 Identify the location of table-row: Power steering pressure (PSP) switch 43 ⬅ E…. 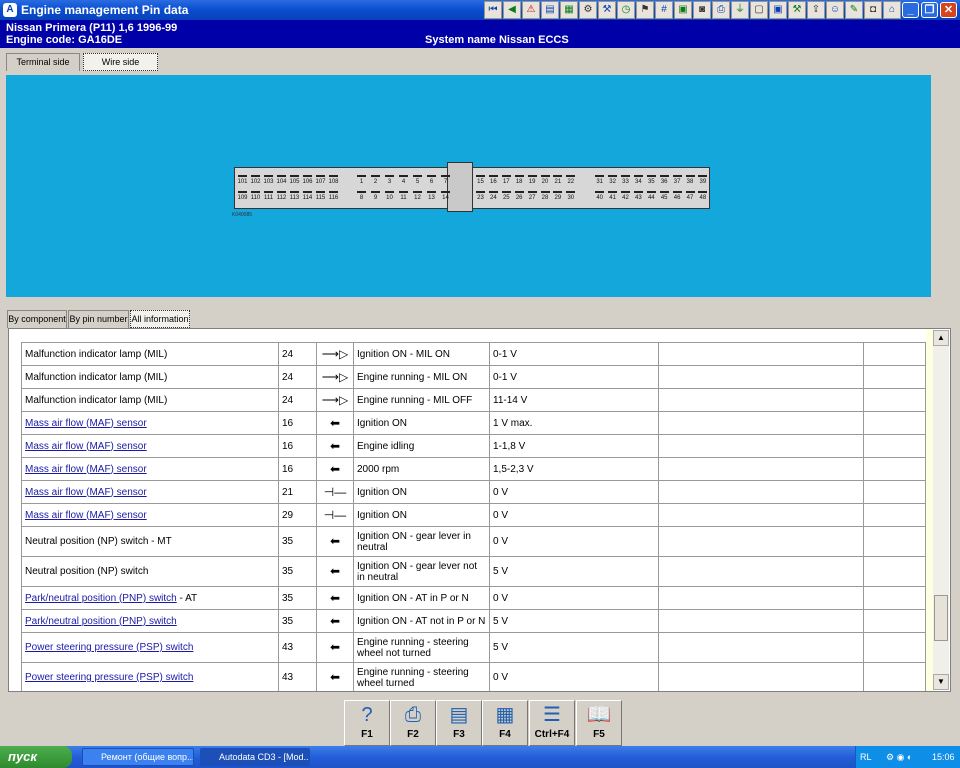
(473, 676).